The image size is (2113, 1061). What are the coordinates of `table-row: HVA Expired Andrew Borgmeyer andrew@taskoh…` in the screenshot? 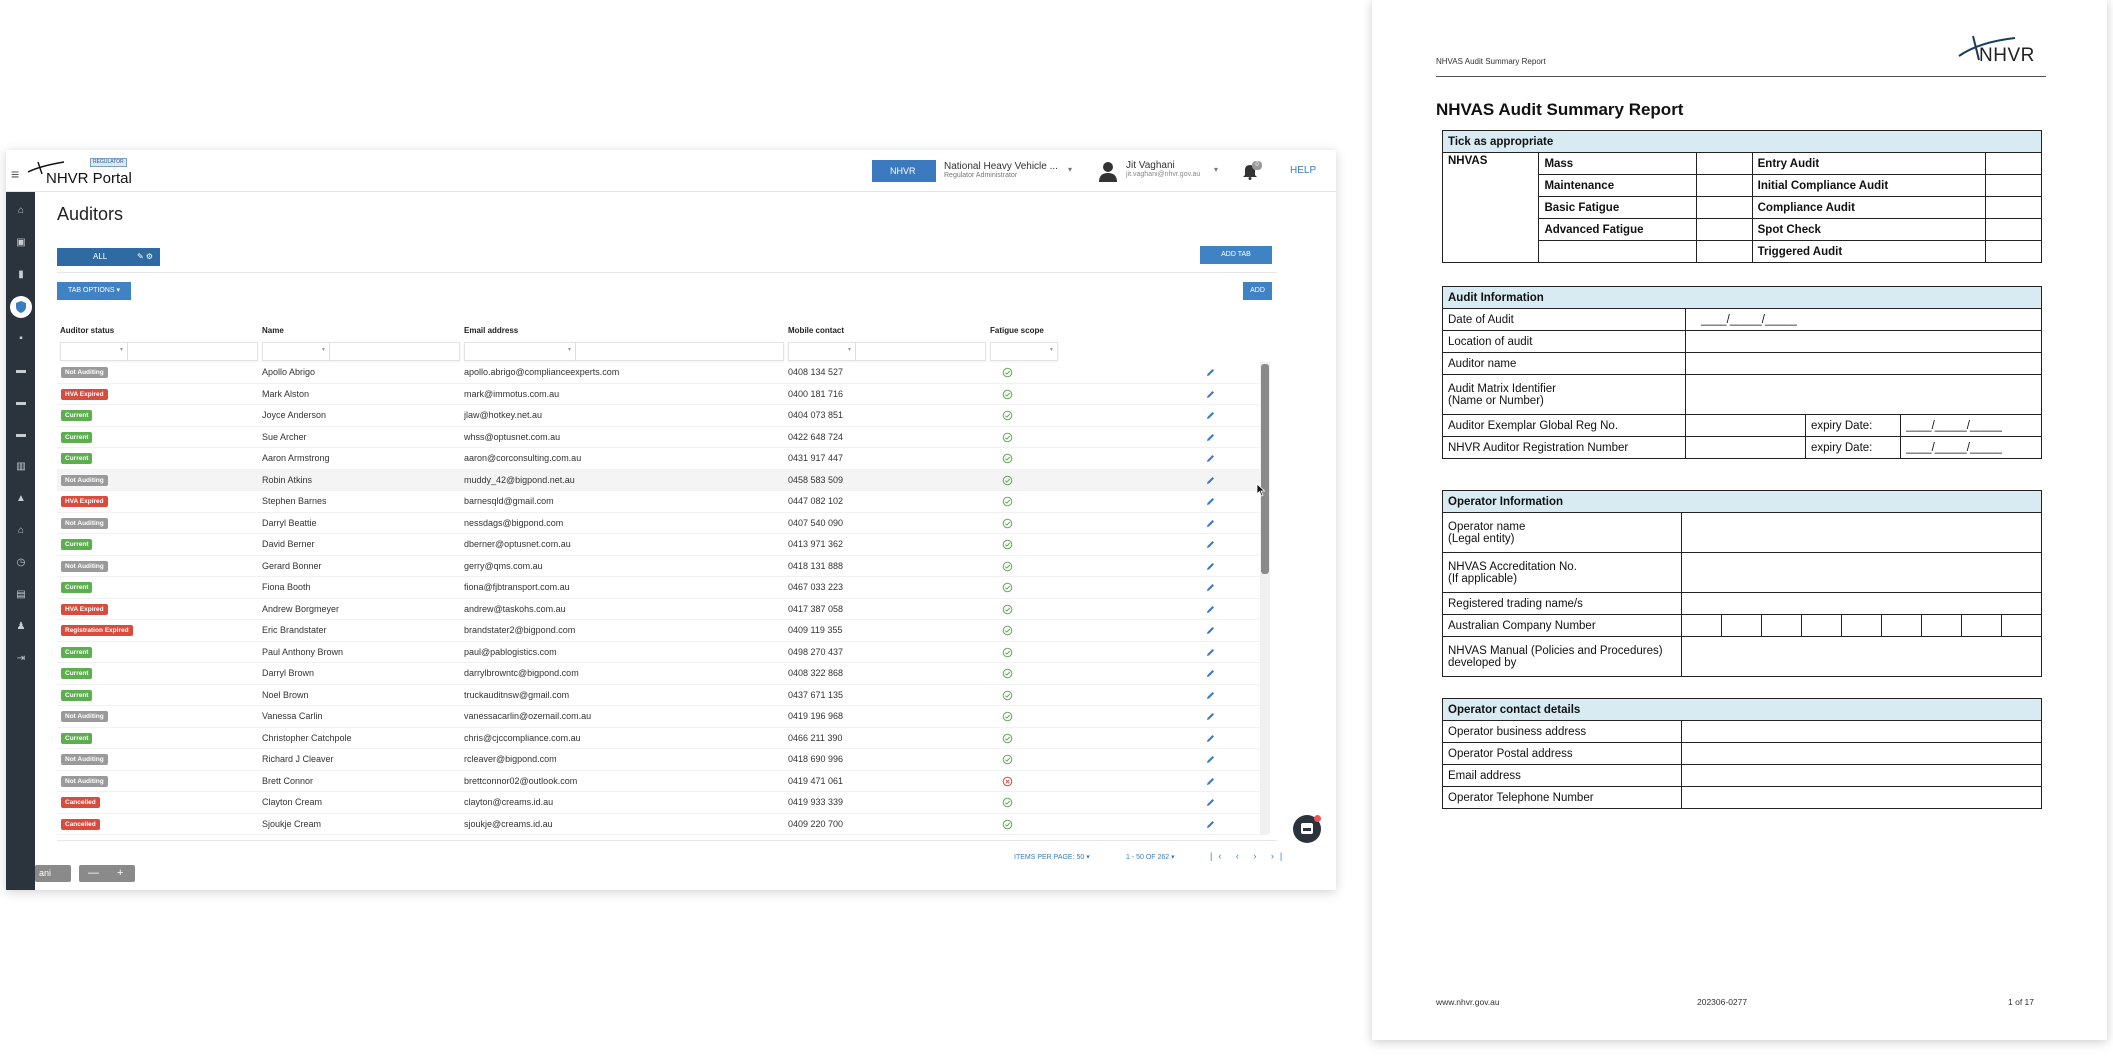 It's located at (662, 609).